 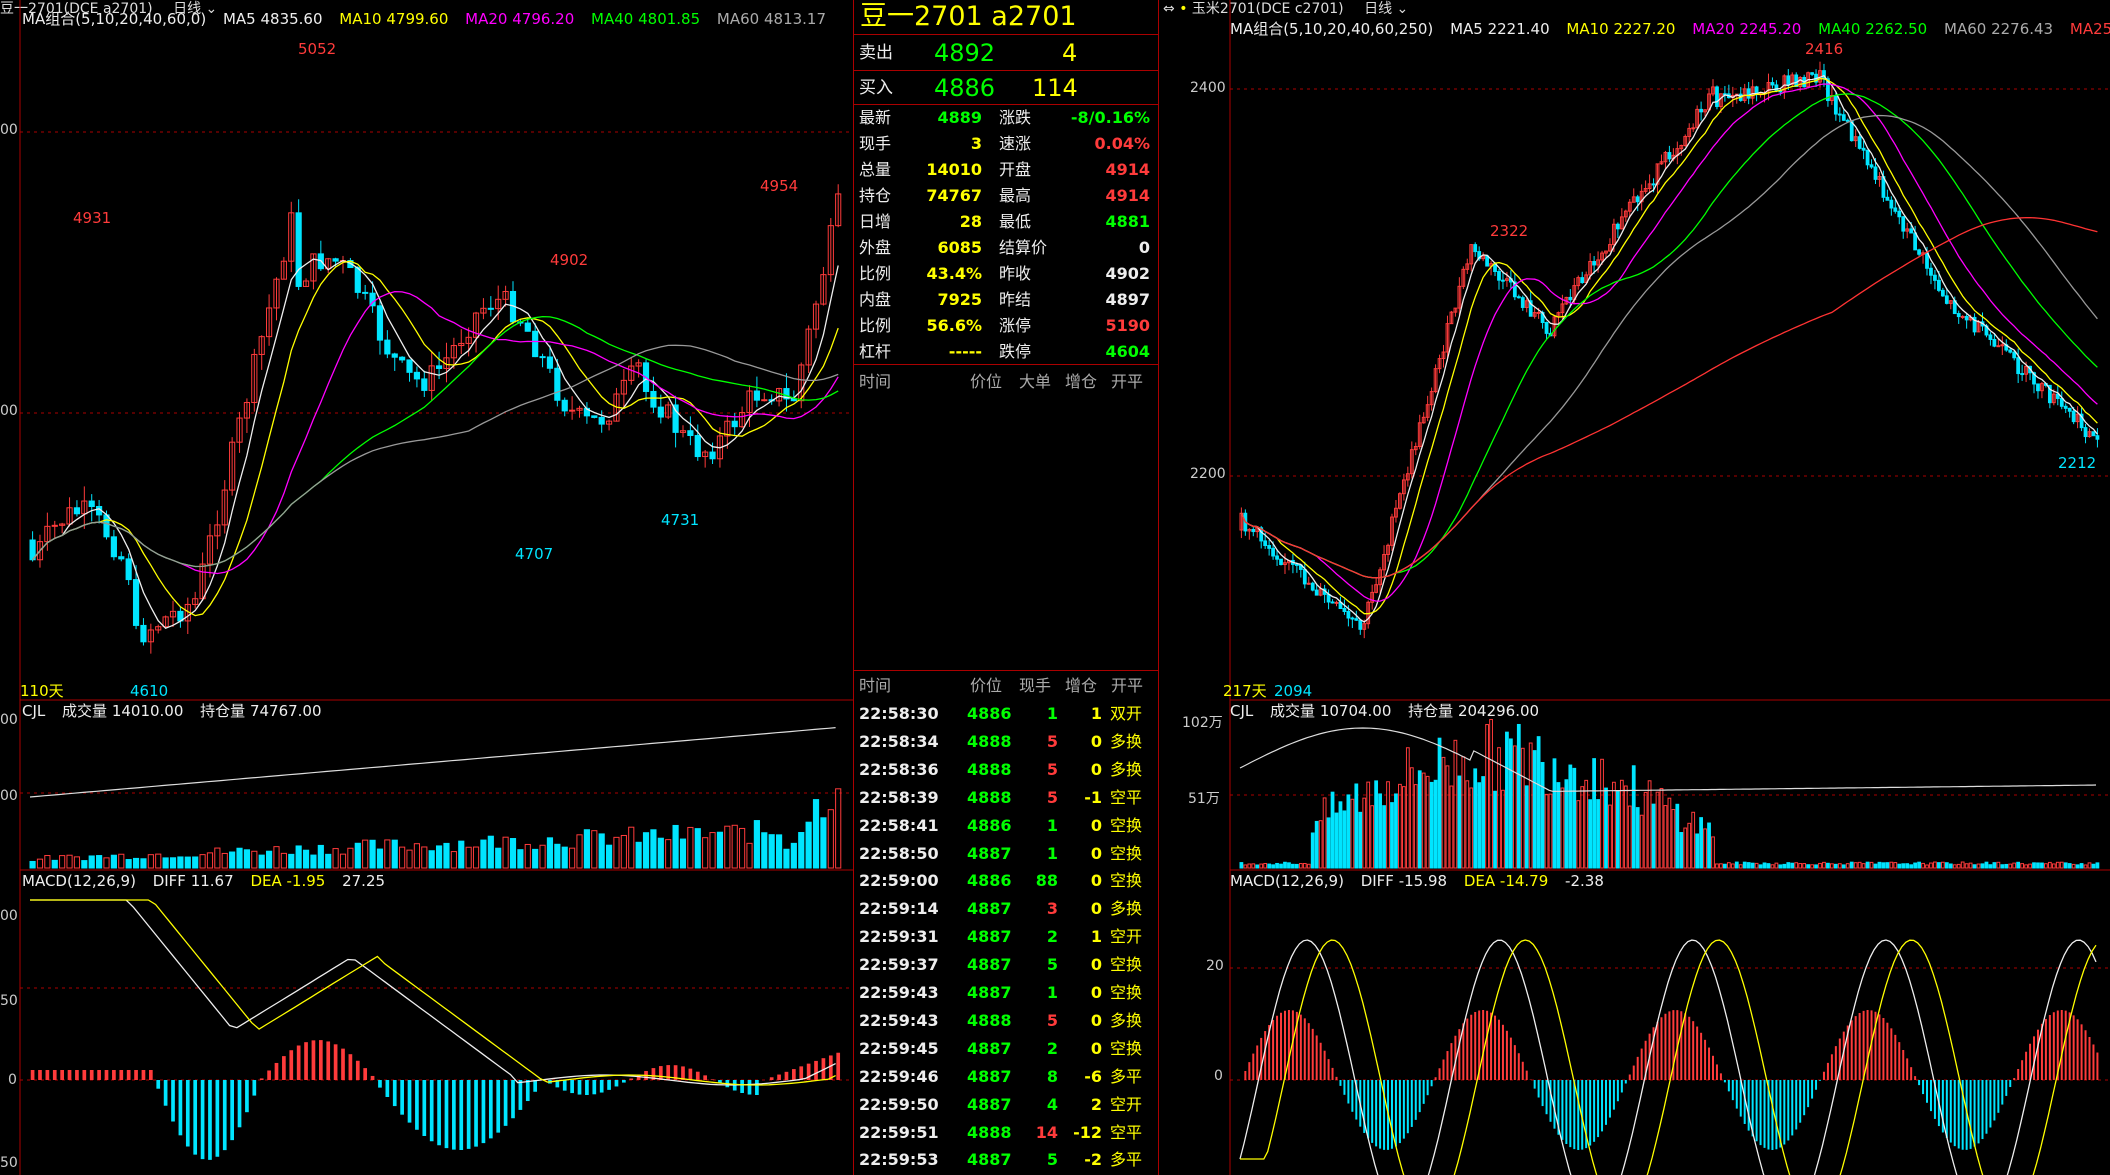 I want to click on left-diff-value: DIFF 11.67, so click(x=193, y=881).